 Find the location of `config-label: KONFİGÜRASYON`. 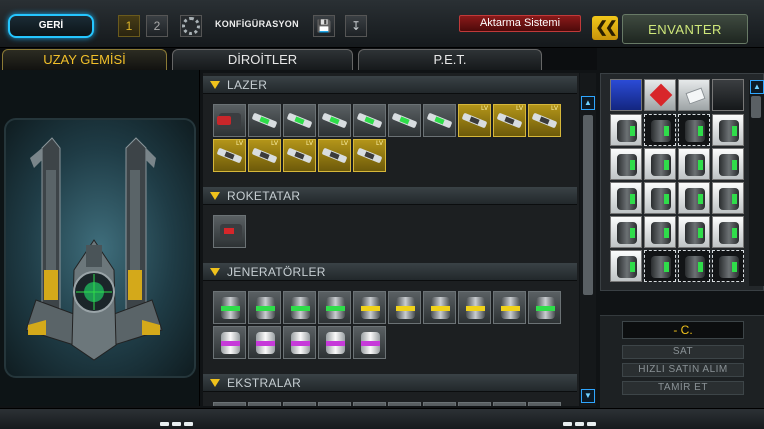

config-label: KONFİGÜRASYON is located at coordinates (257, 24).